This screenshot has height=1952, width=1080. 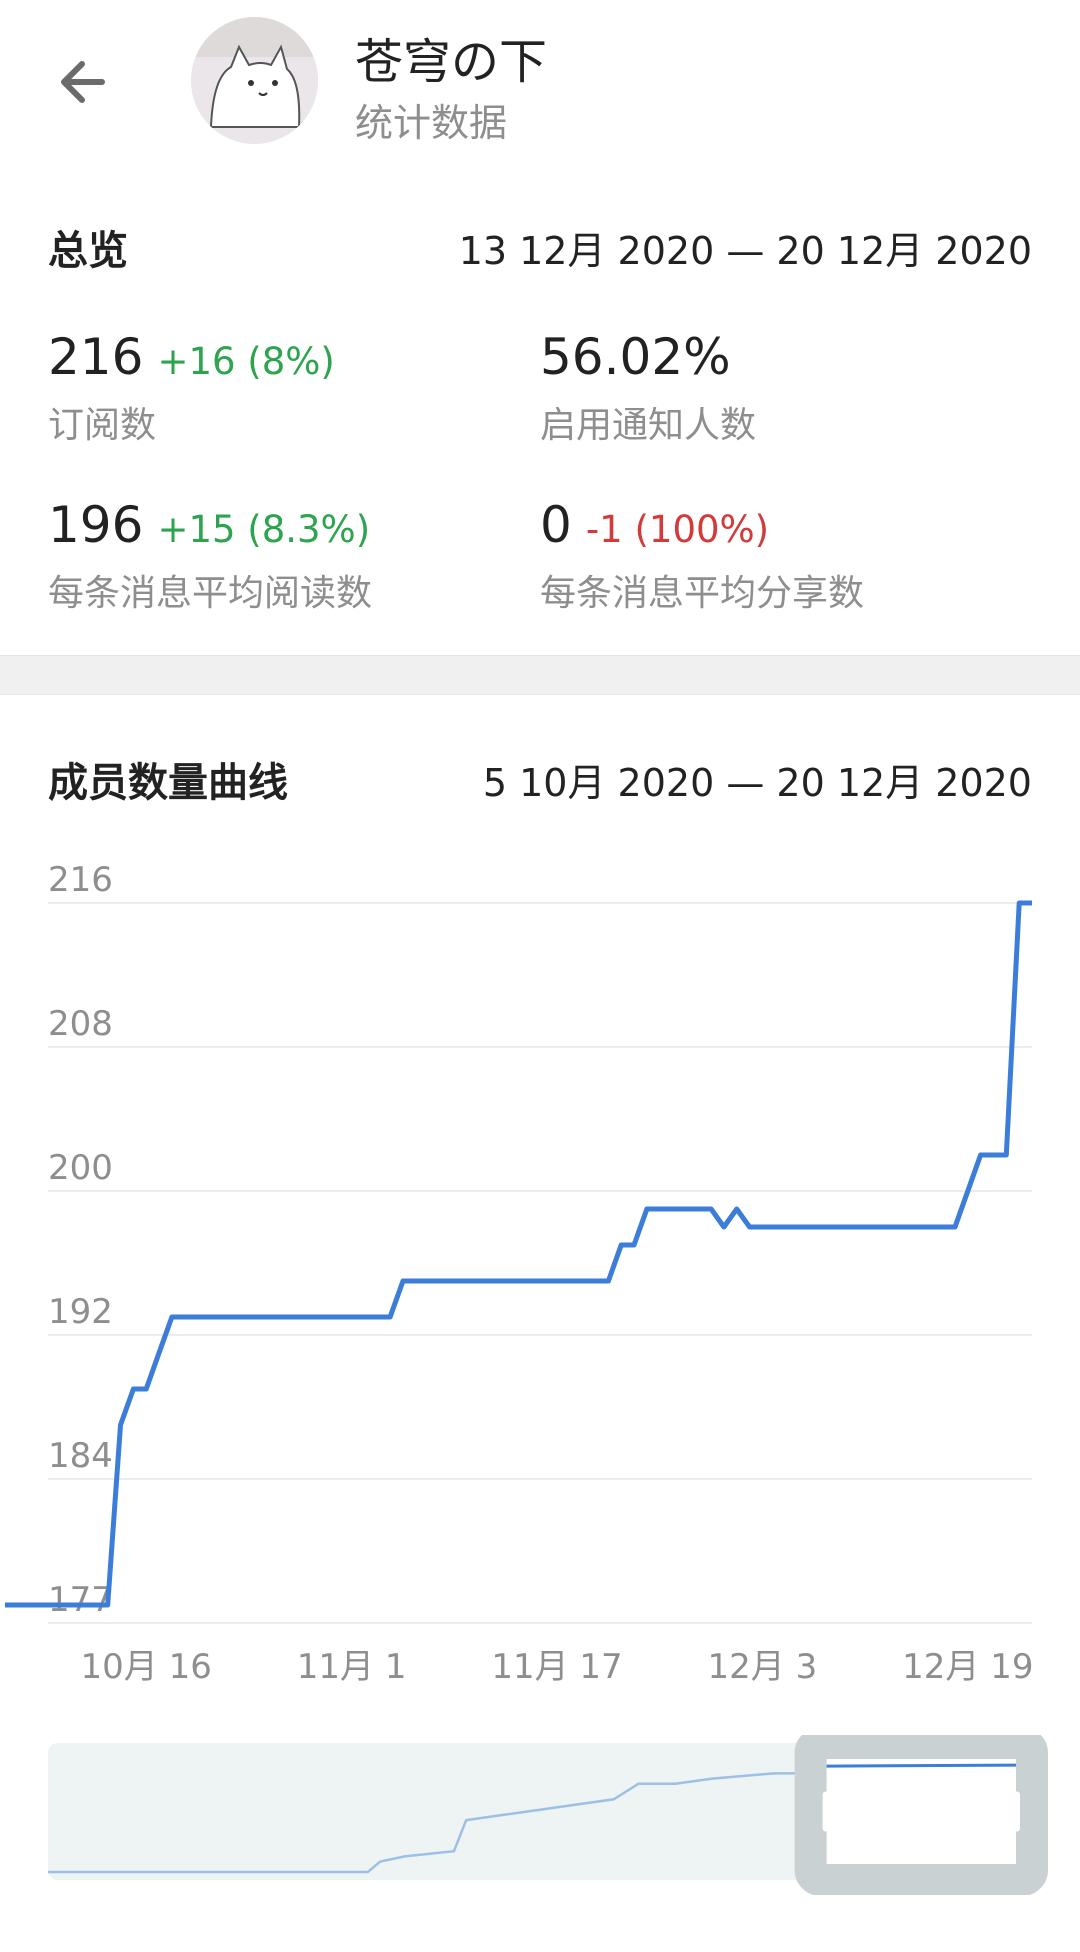 What do you see at coordinates (451, 62) in the screenshot?
I see `channel-title: 苍穹の下` at bounding box center [451, 62].